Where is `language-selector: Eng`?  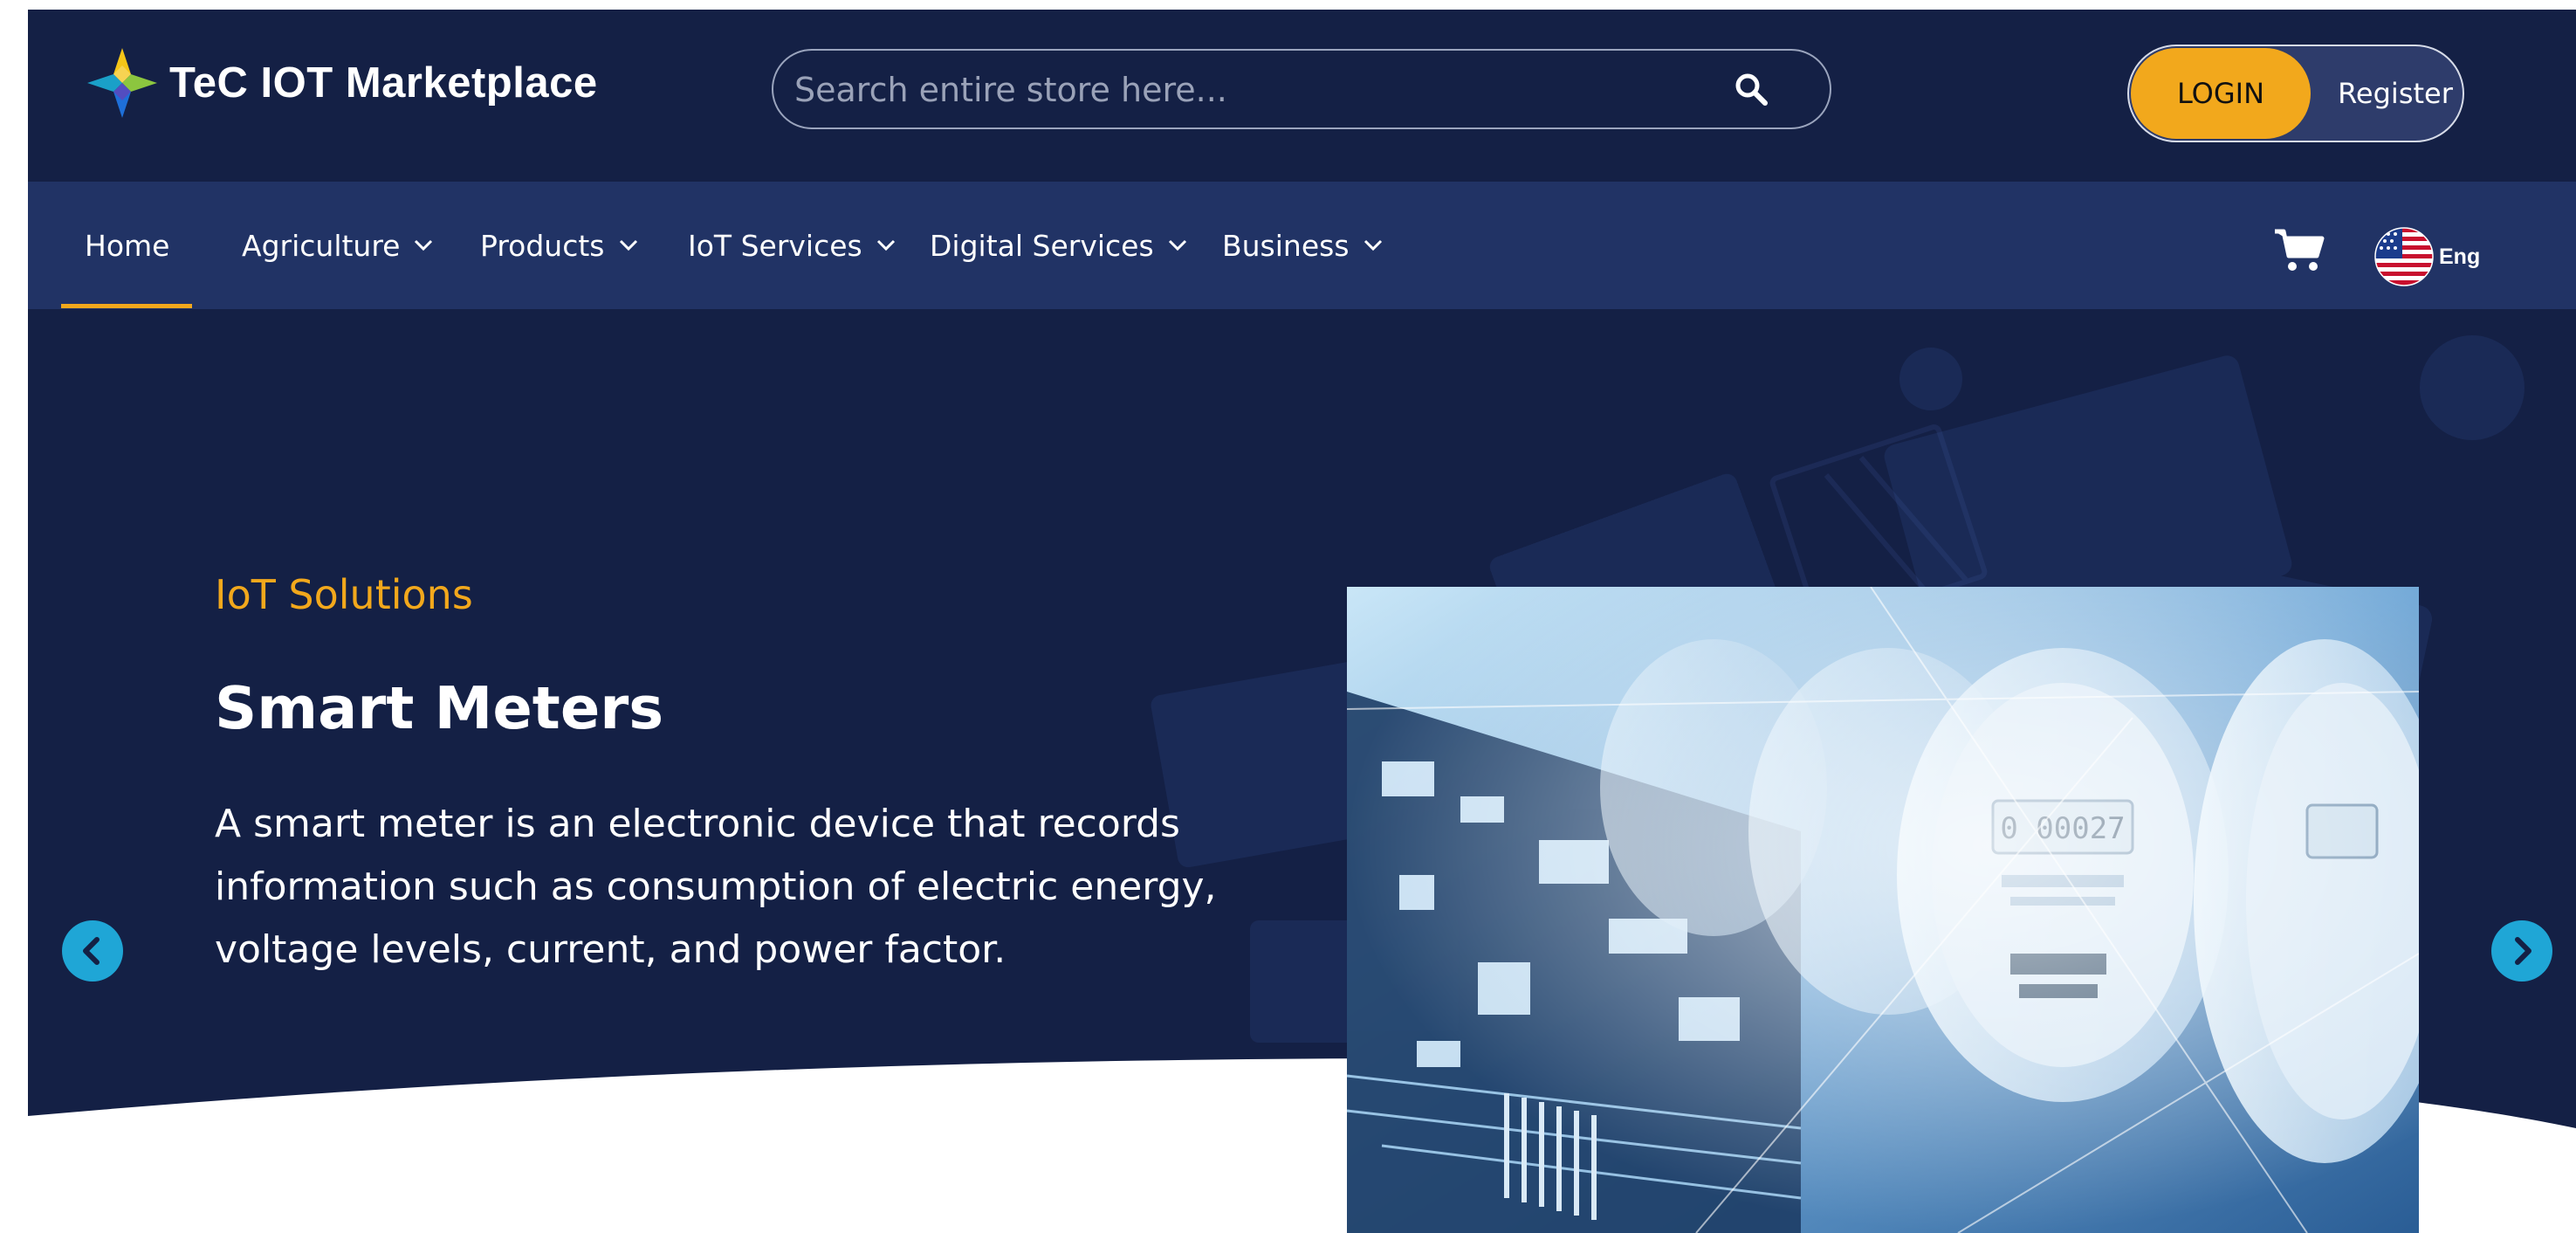 language-selector: Eng is located at coordinates (2427, 256).